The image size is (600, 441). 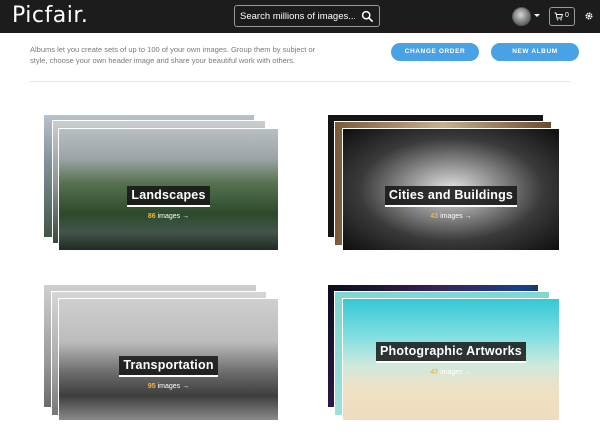 I want to click on album-title-wrap: Landscapes, so click(x=168, y=196).